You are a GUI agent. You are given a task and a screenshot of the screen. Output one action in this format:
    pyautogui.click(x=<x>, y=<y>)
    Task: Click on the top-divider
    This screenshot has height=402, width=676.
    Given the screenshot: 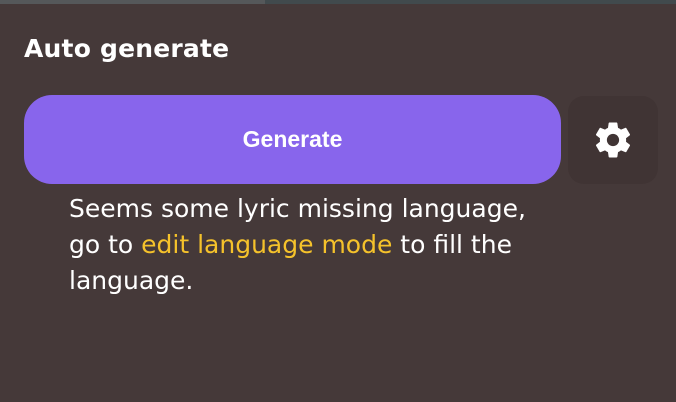 What is the action you would take?
    pyautogui.click(x=338, y=2)
    